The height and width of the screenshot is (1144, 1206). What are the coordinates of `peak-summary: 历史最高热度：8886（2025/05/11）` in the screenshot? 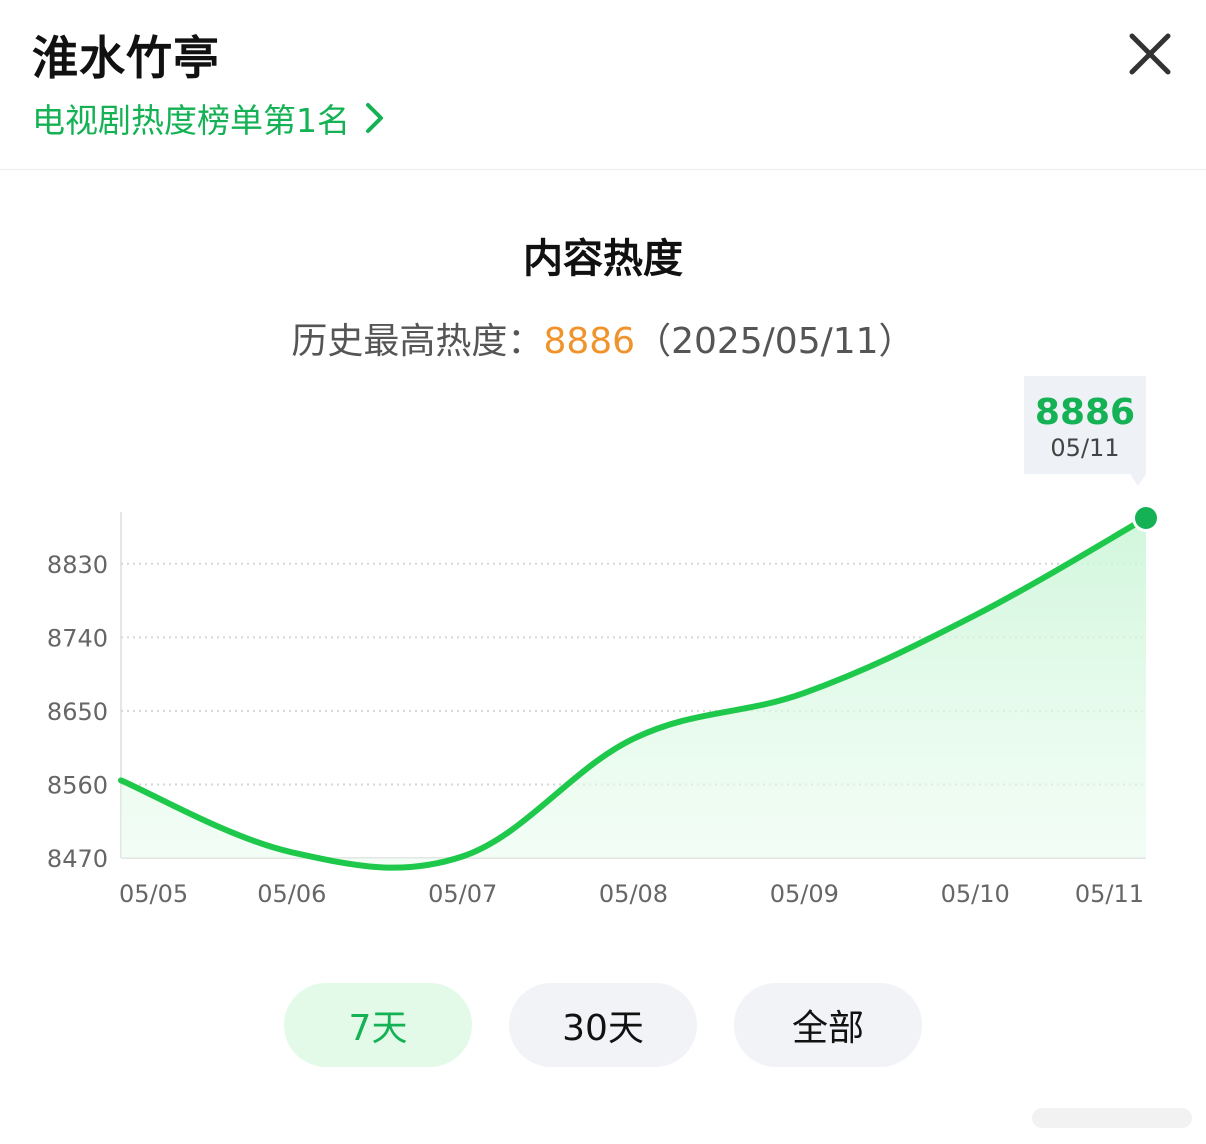 It's located at (603, 338).